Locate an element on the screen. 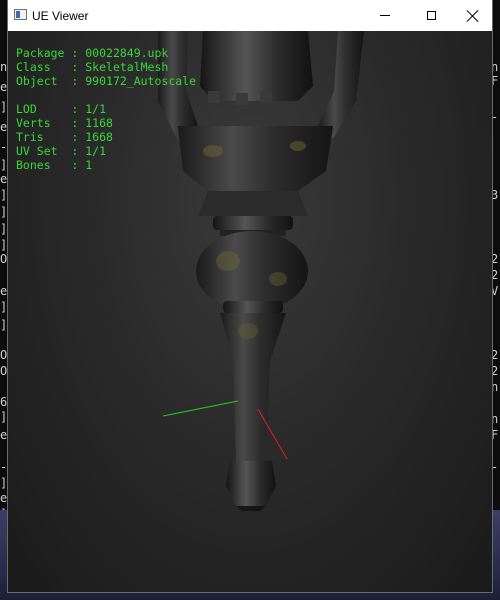  handle-knob is located at coordinates (252, 271).